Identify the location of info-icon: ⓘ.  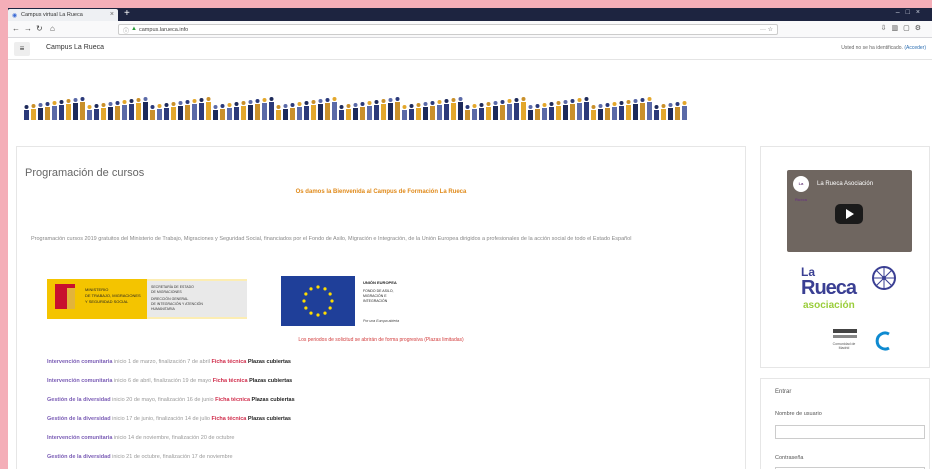
(126, 30).